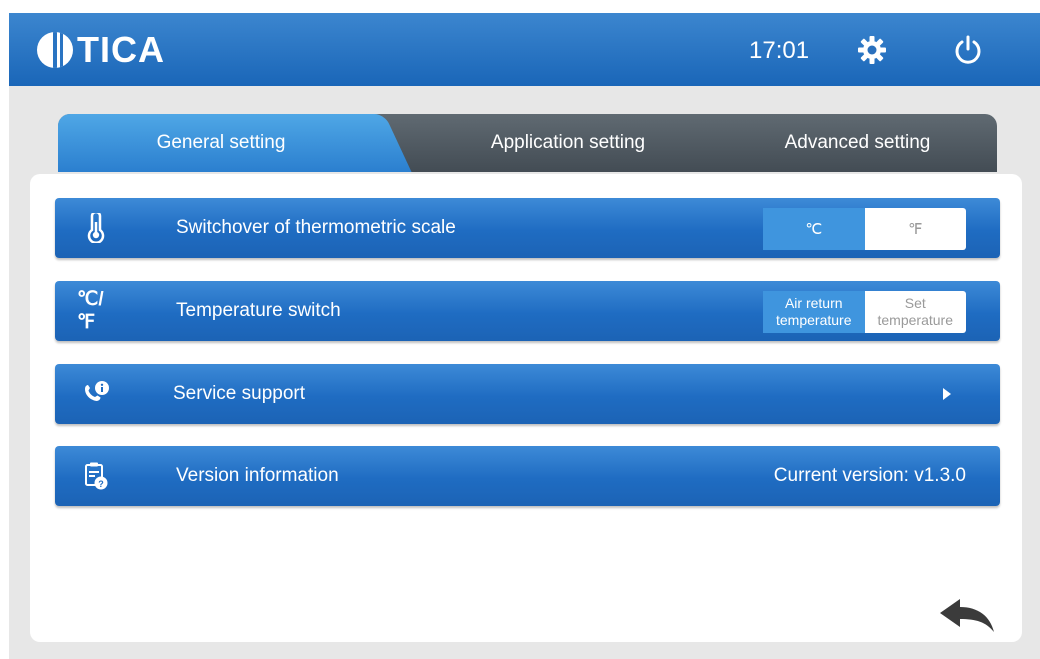 The height and width of the screenshot is (659, 1040). I want to click on row-label: Service support, so click(239, 393).